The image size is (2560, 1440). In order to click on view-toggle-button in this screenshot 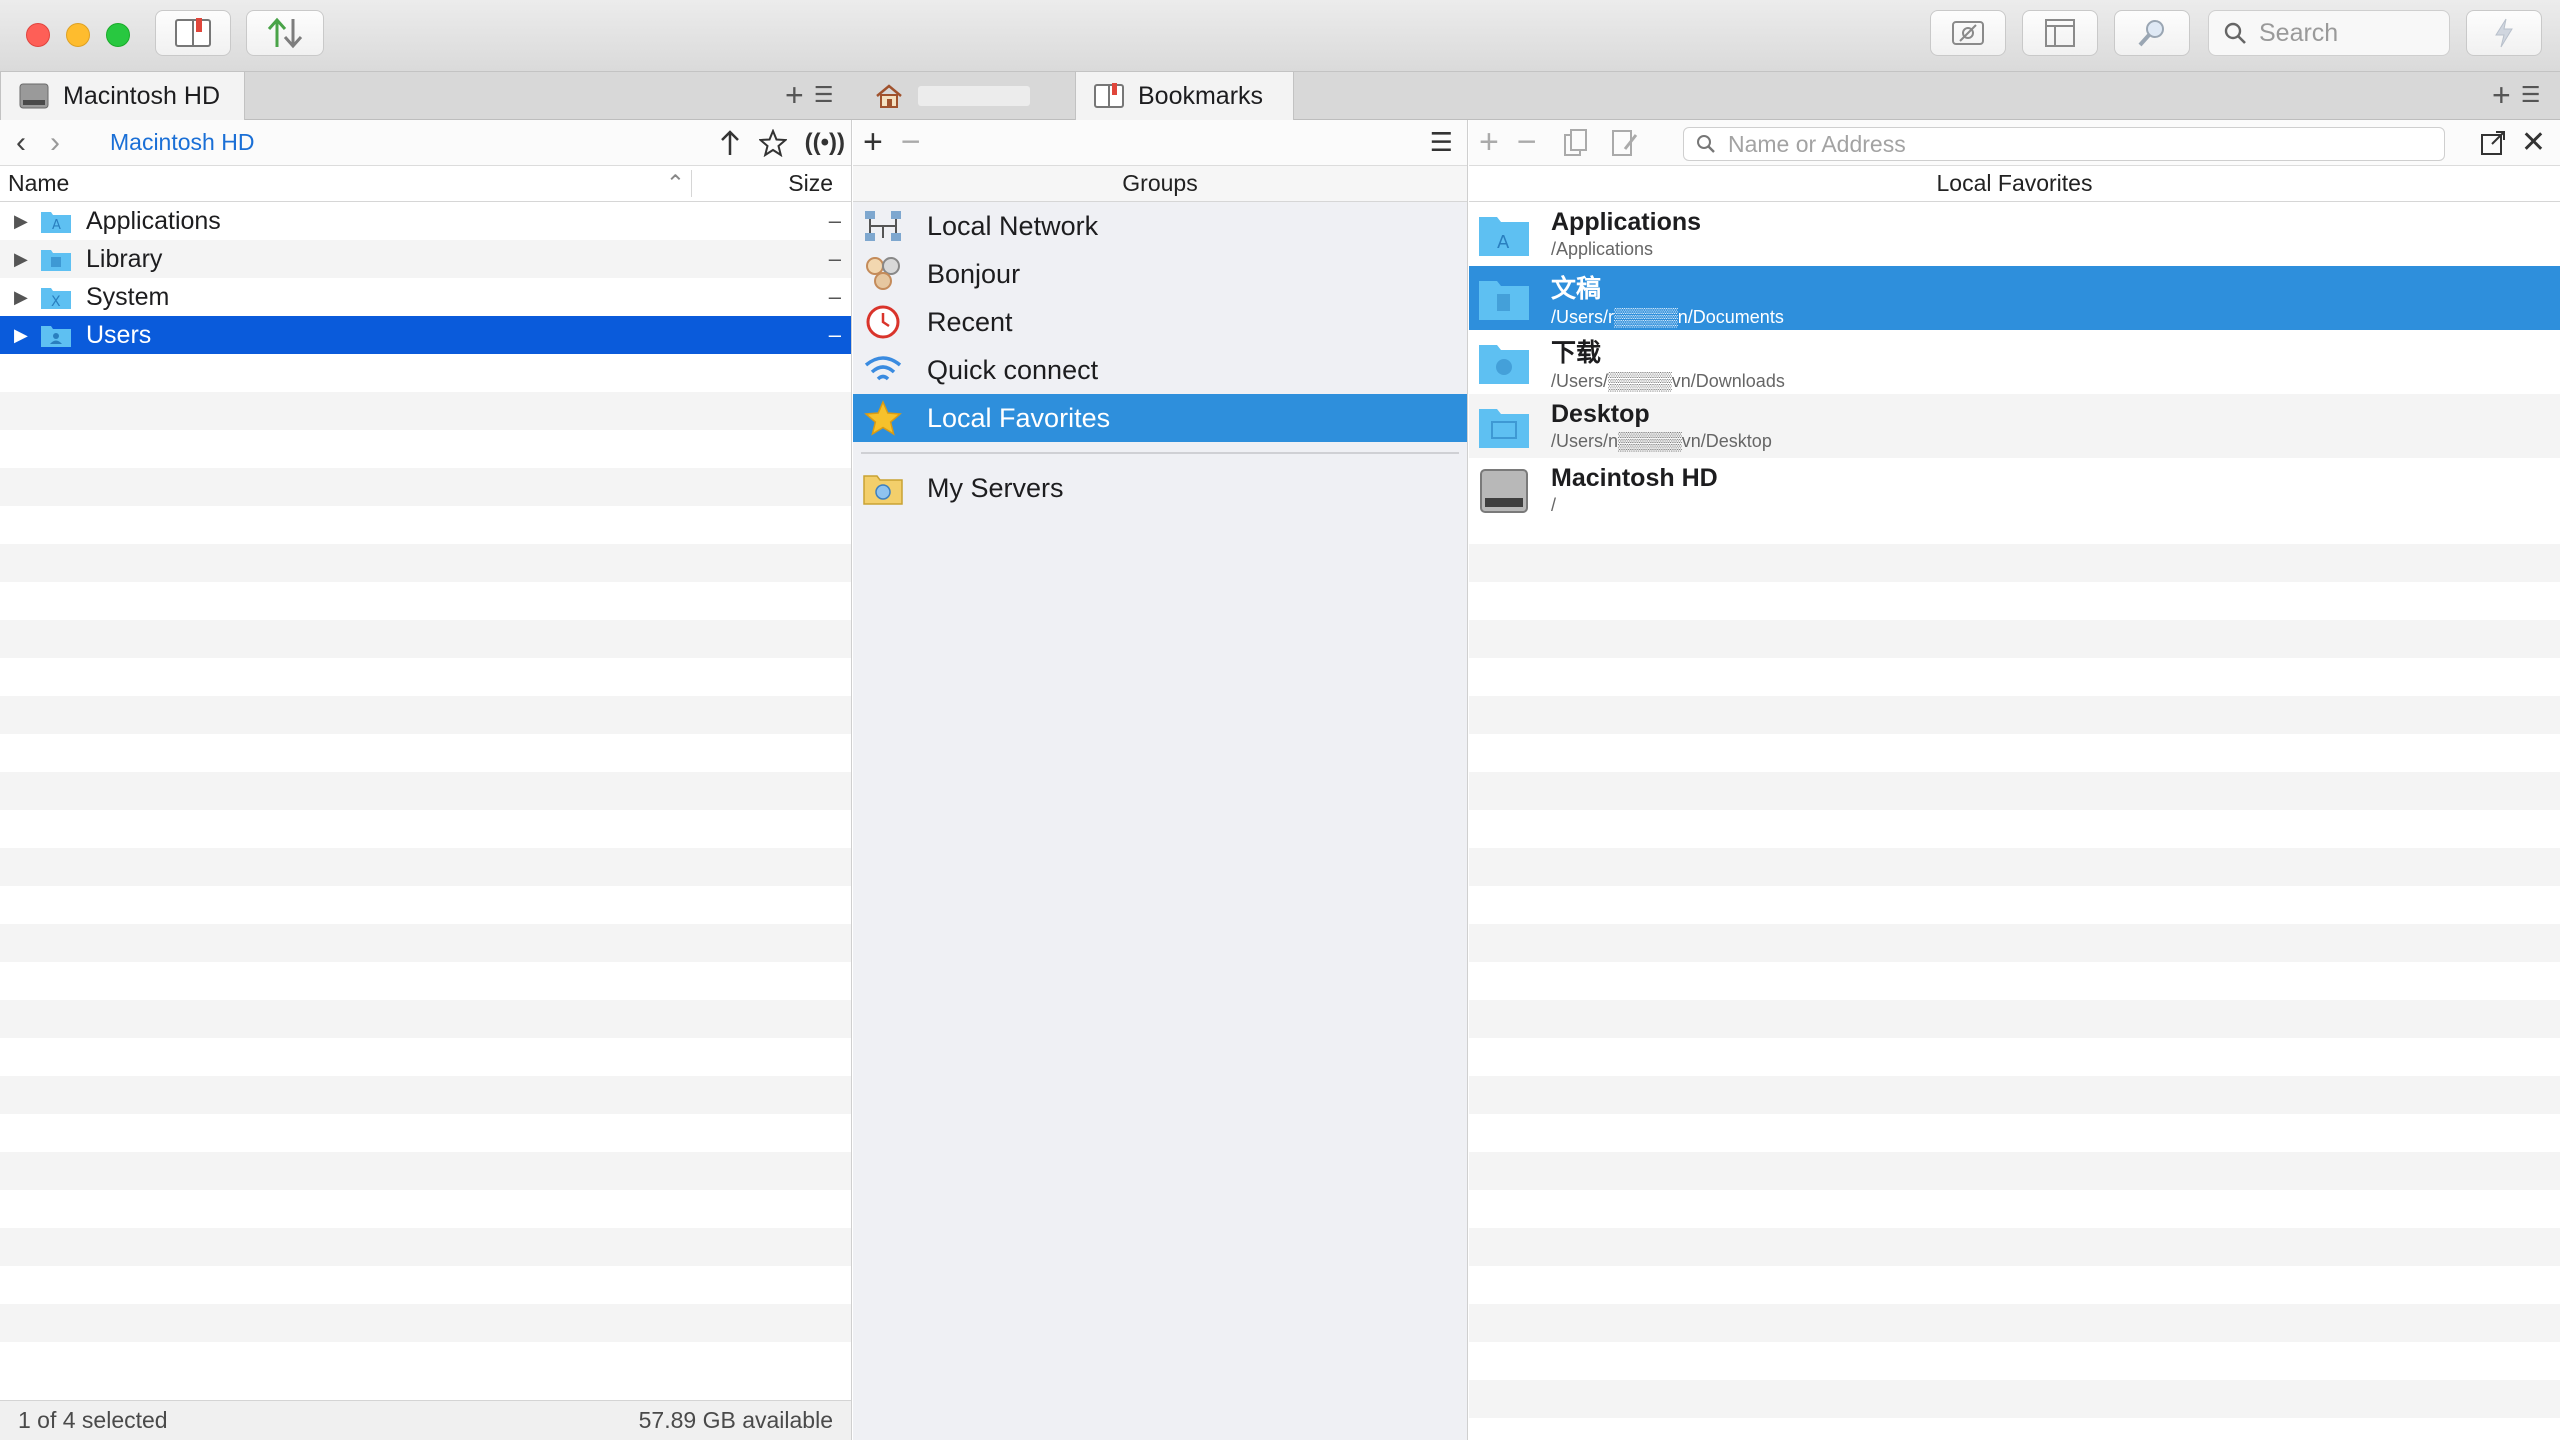, I will do `click(2060, 33)`.